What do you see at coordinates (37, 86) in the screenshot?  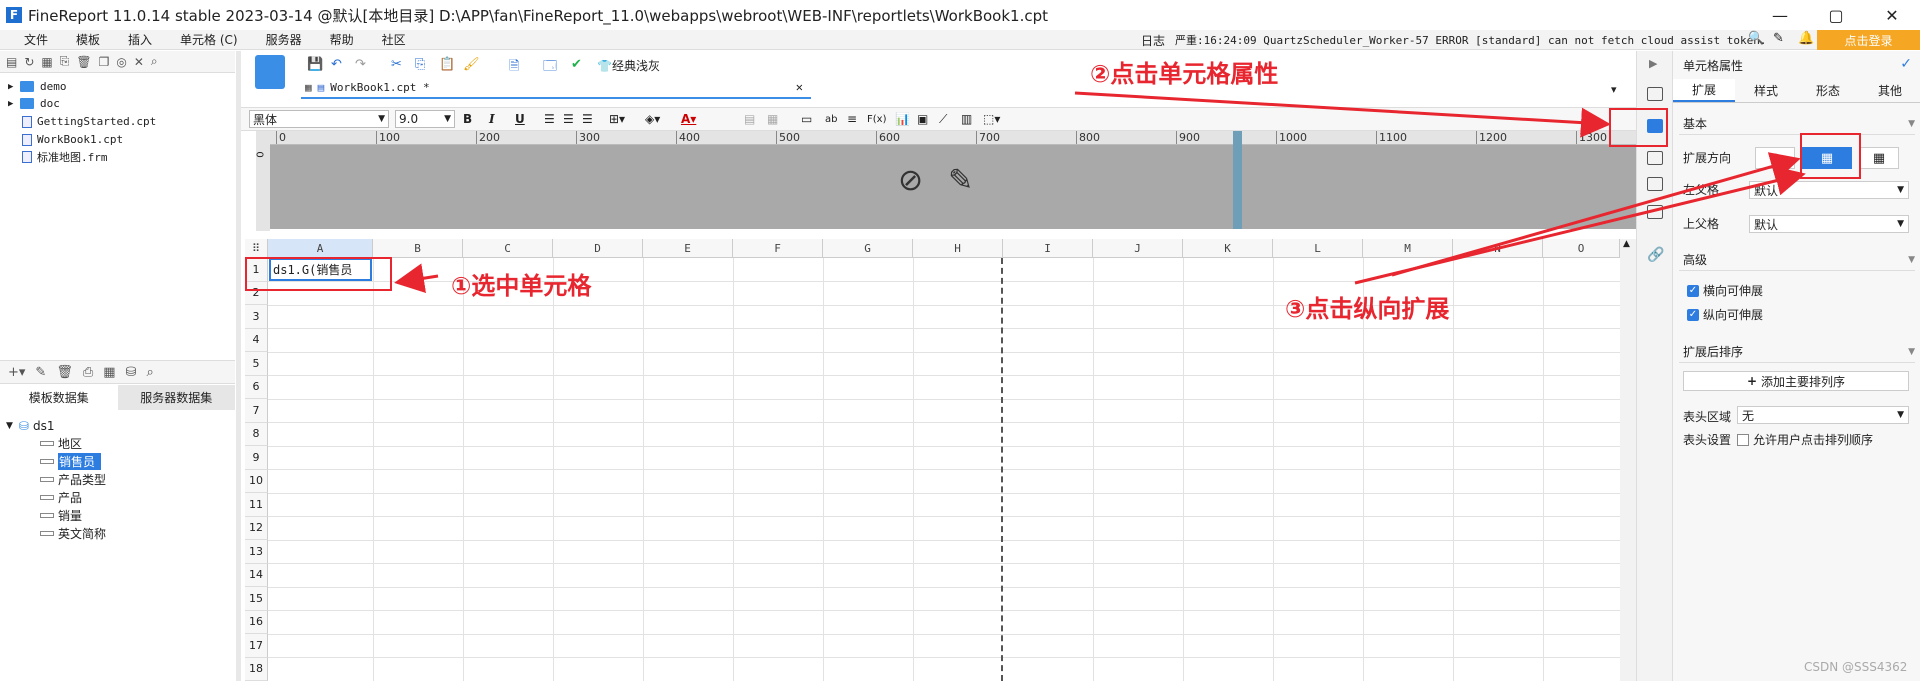 I see `tree-item-demo: ▶ demo` at bounding box center [37, 86].